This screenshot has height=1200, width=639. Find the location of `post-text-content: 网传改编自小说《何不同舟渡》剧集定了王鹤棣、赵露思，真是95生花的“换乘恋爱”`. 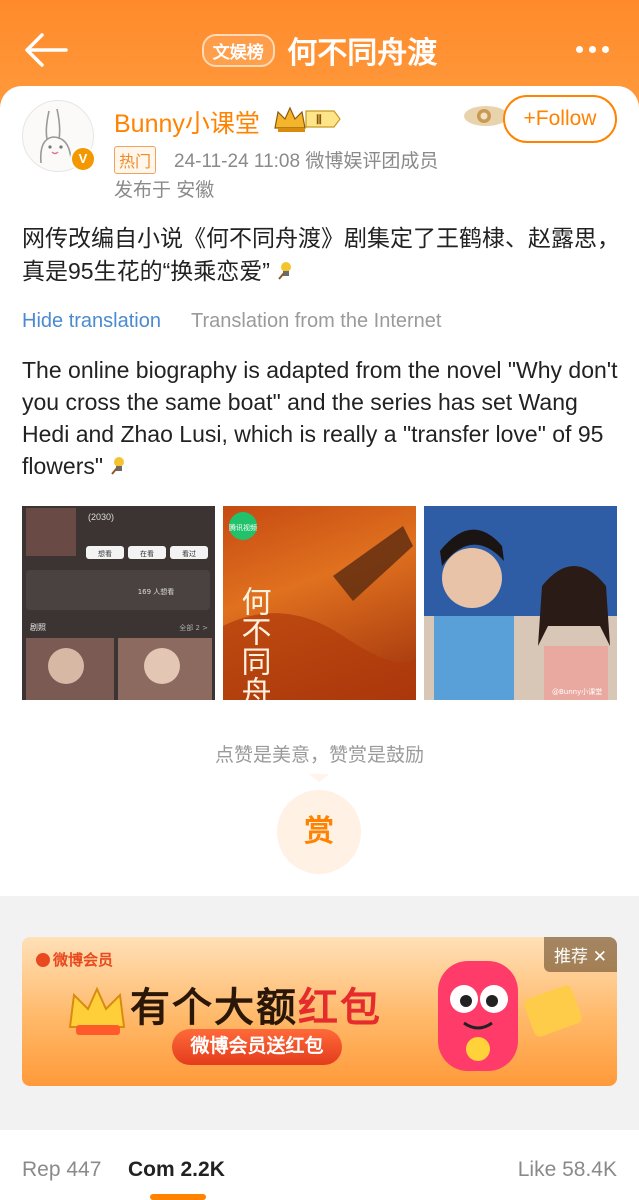

post-text-content: 网传改编自小说《何不同舟渡》剧集定了王鹤棣、赵露思，真是95生花的“换乘恋爱” is located at coordinates (321, 254).